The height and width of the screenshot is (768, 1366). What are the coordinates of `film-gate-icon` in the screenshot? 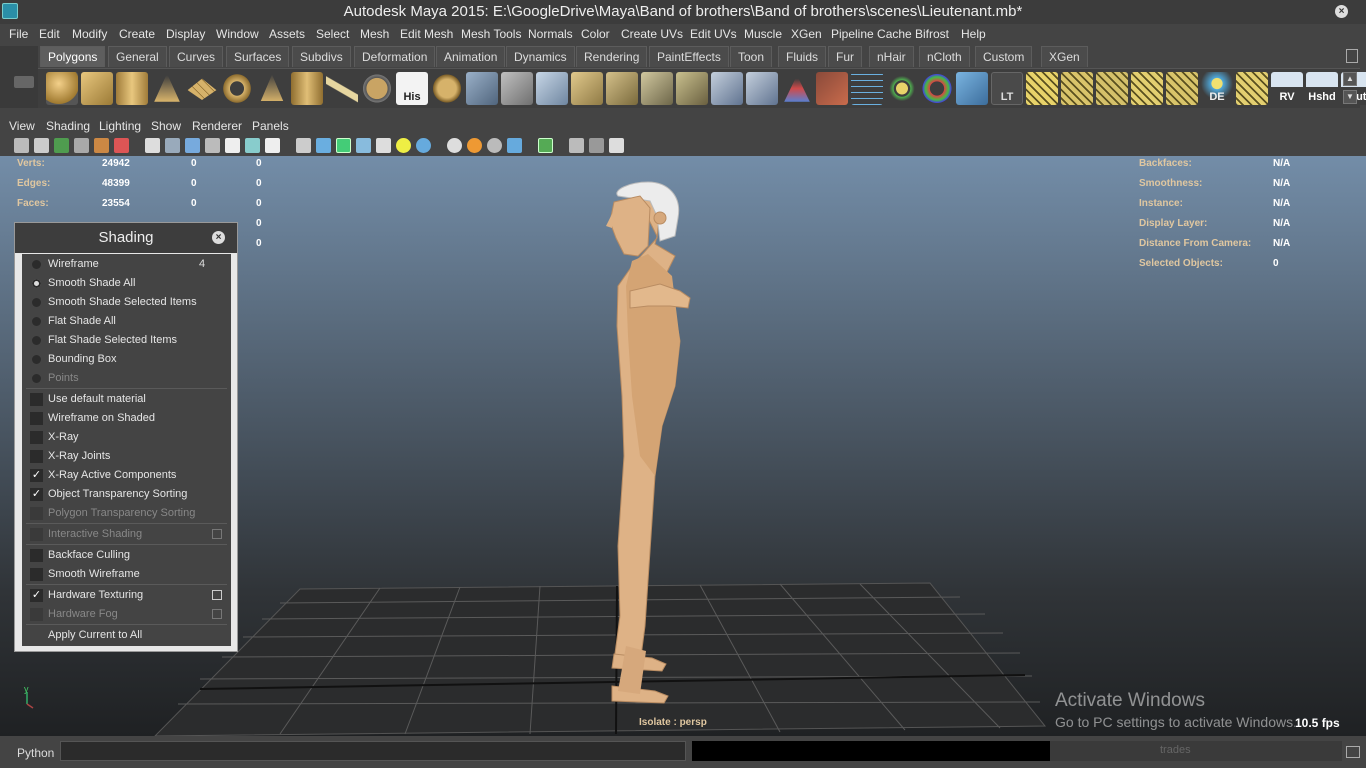 It's located at (172, 145).